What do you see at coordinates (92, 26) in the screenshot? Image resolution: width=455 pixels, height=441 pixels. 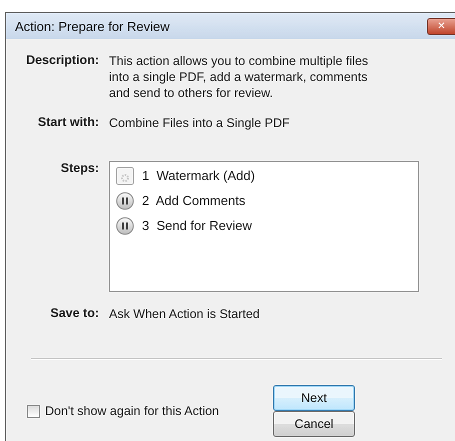 I see `window-title: Action: Prepare for Review` at bounding box center [92, 26].